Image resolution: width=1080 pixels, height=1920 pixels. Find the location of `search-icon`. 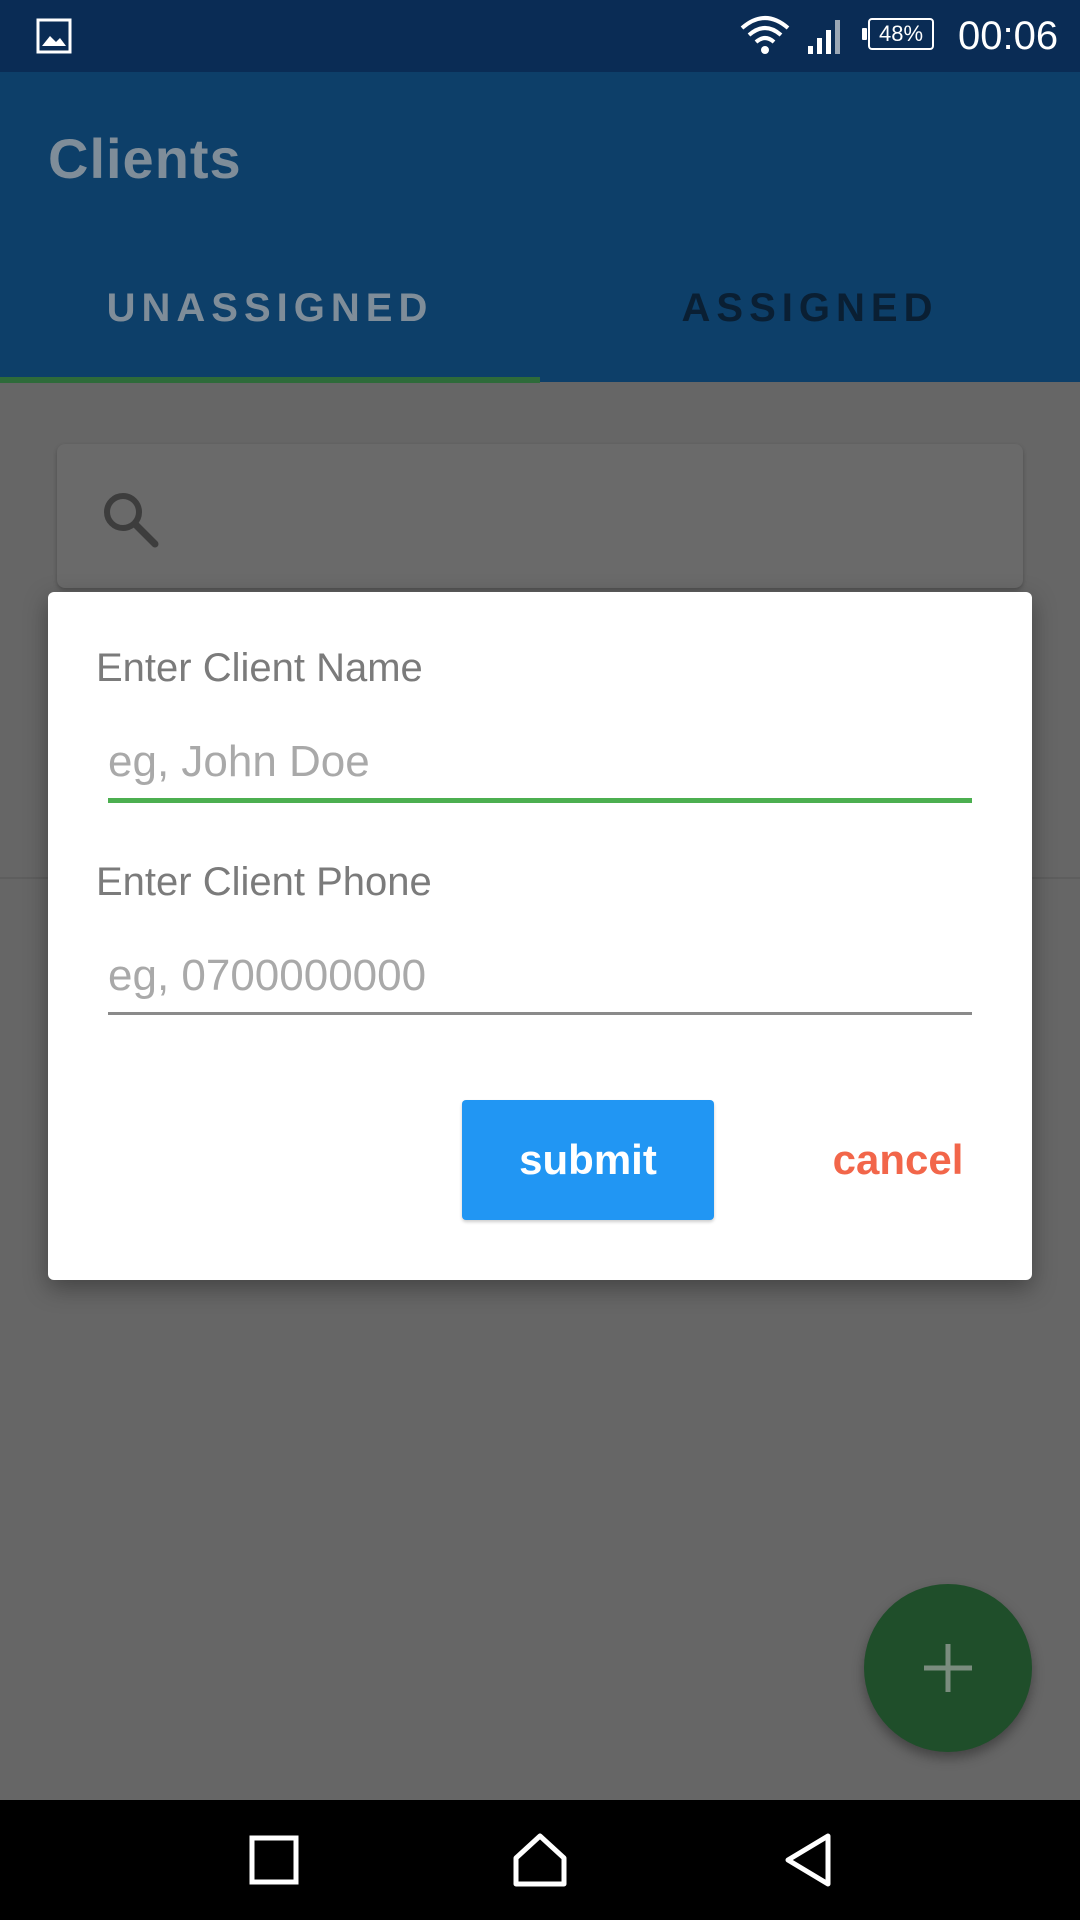

search-icon is located at coordinates (131, 520).